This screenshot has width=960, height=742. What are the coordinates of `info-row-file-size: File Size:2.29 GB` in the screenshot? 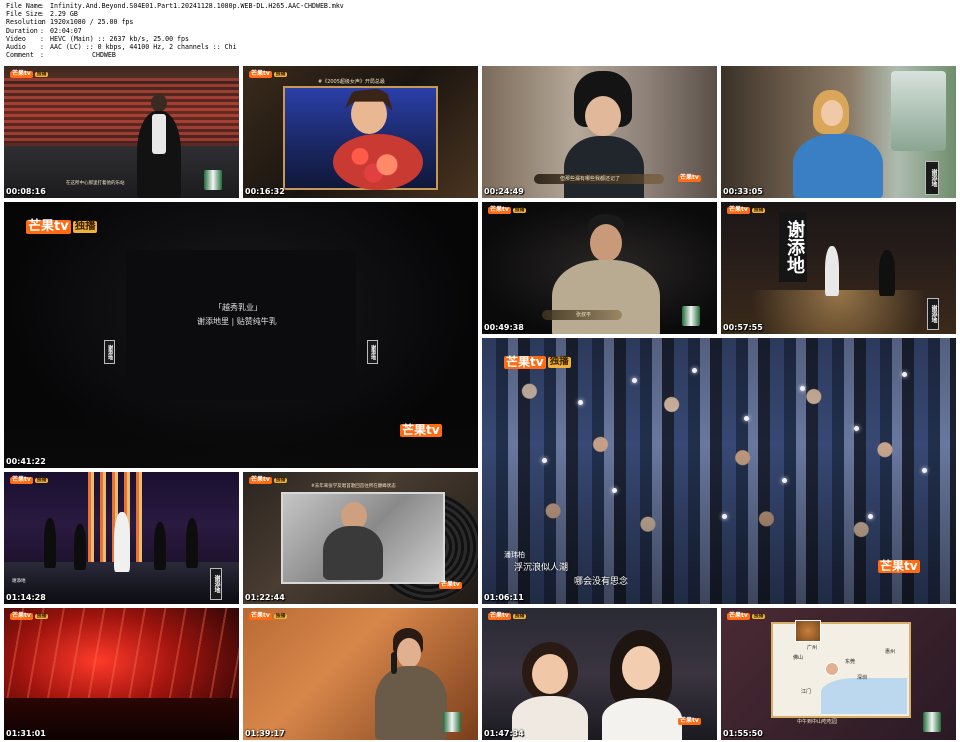 It's located at (42, 14).